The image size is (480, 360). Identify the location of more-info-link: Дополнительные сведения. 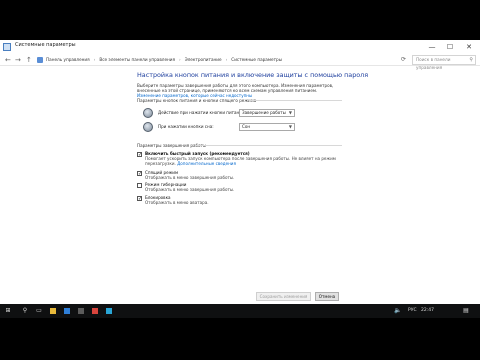
(206, 163).